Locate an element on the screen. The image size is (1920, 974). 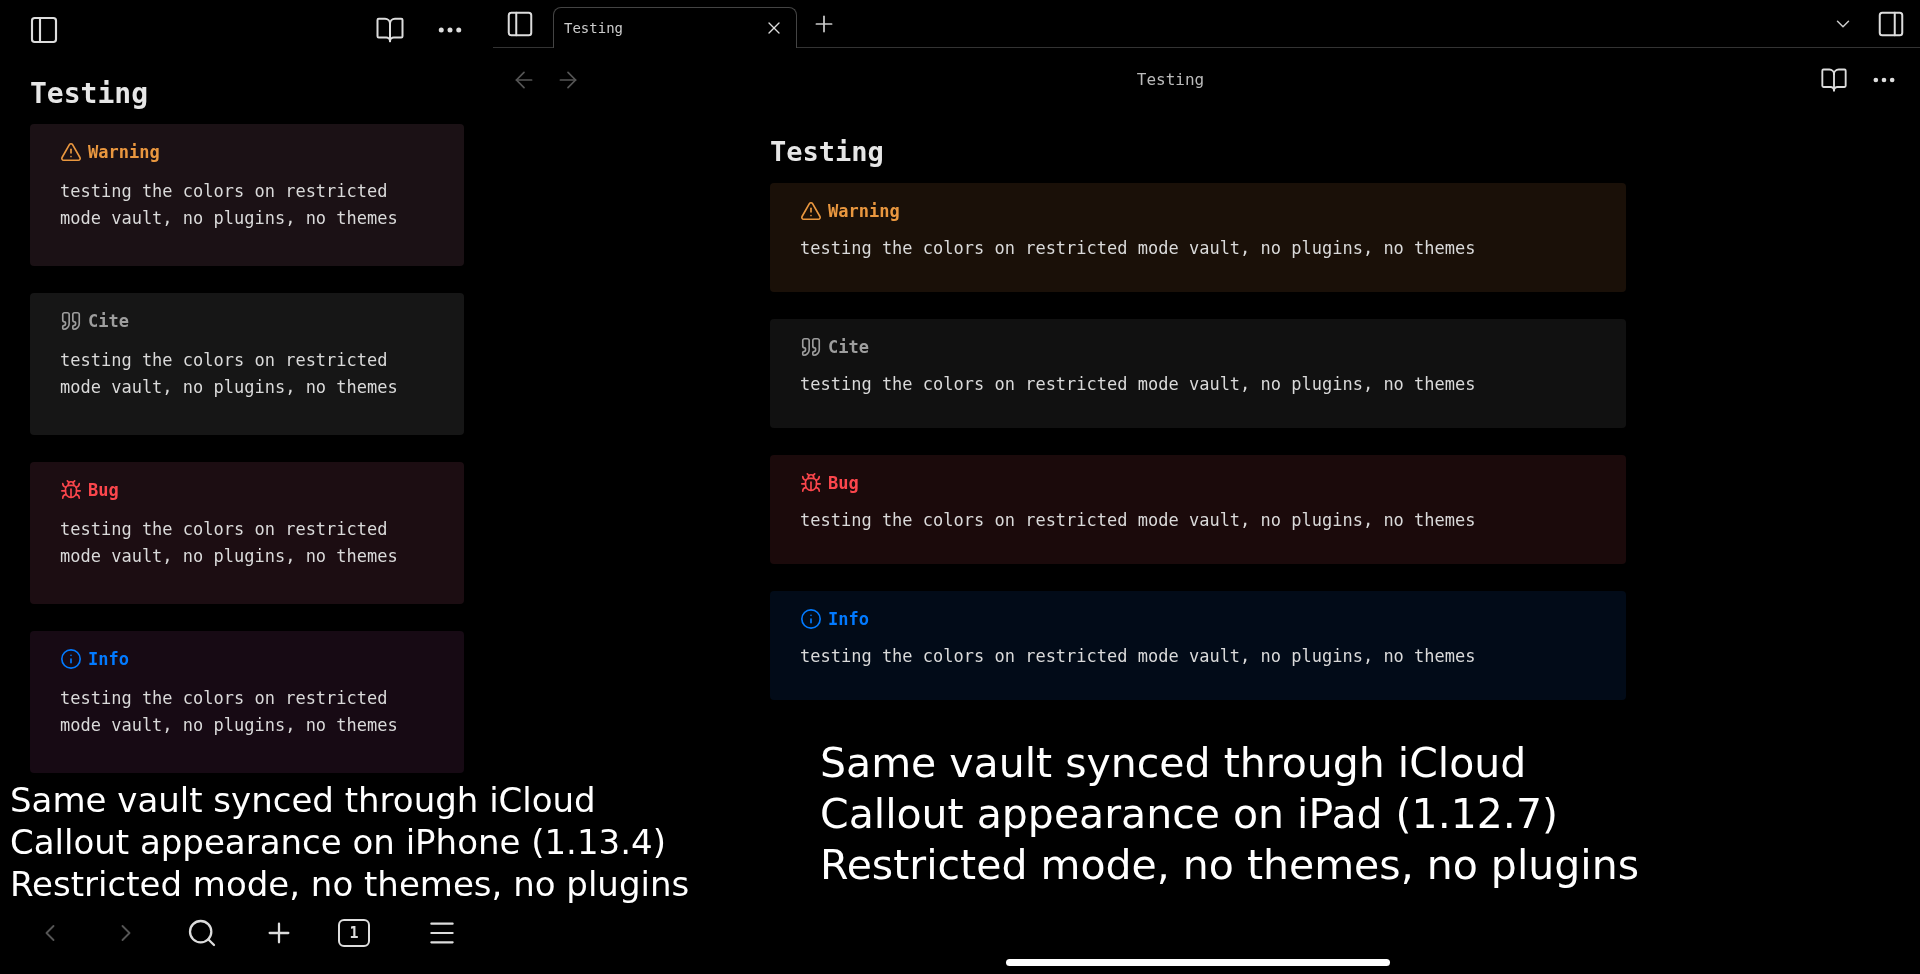
tab-label: Testing is located at coordinates (594, 28).